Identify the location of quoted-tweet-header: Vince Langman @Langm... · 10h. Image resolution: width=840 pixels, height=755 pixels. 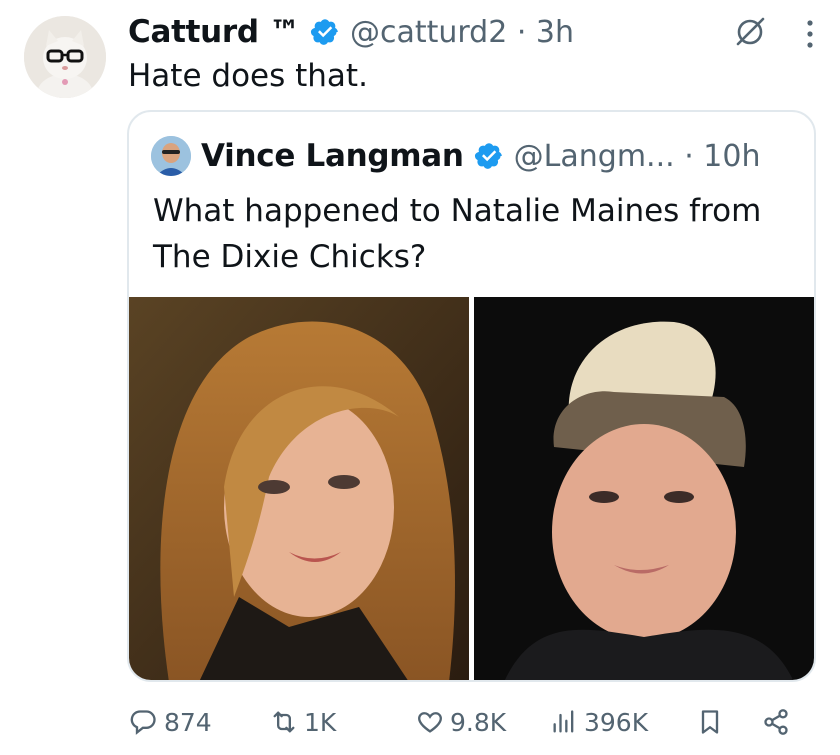
(455, 156).